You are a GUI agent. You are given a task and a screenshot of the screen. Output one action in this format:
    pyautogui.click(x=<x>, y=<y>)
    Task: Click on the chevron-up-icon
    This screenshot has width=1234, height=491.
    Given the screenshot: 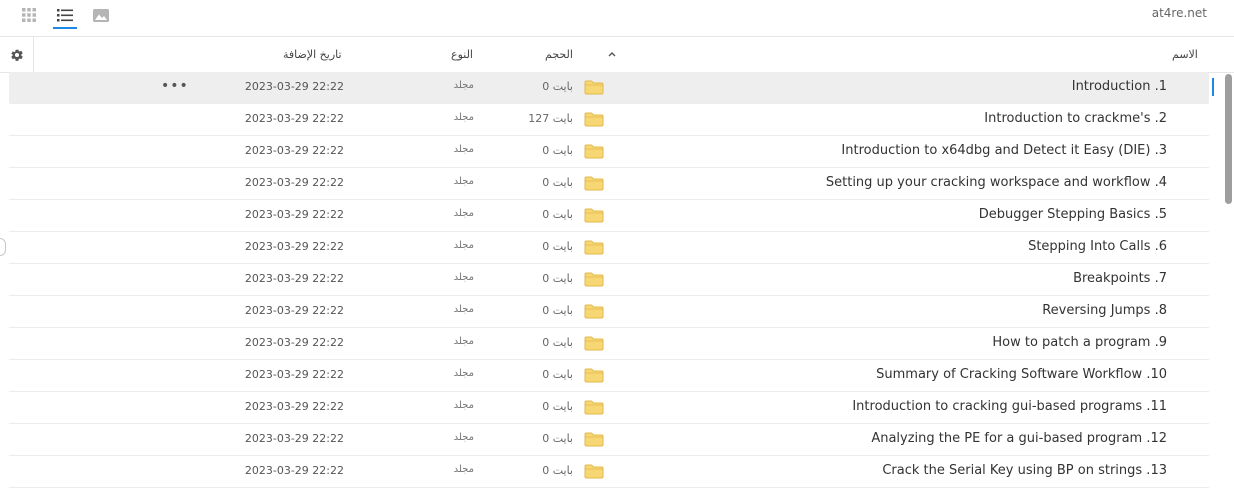 What is the action you would take?
    pyautogui.click(x=612, y=54)
    